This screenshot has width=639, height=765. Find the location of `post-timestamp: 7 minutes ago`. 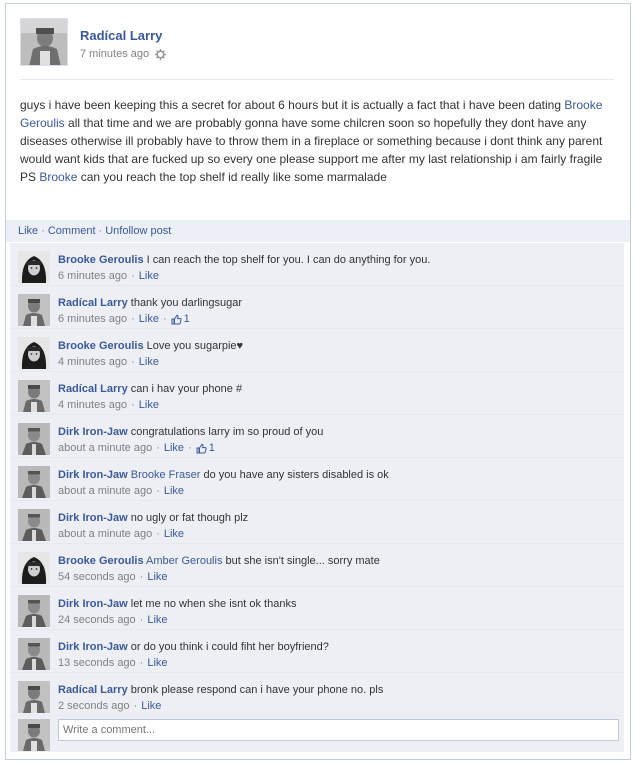

post-timestamp: 7 minutes ago is located at coordinates (114, 54).